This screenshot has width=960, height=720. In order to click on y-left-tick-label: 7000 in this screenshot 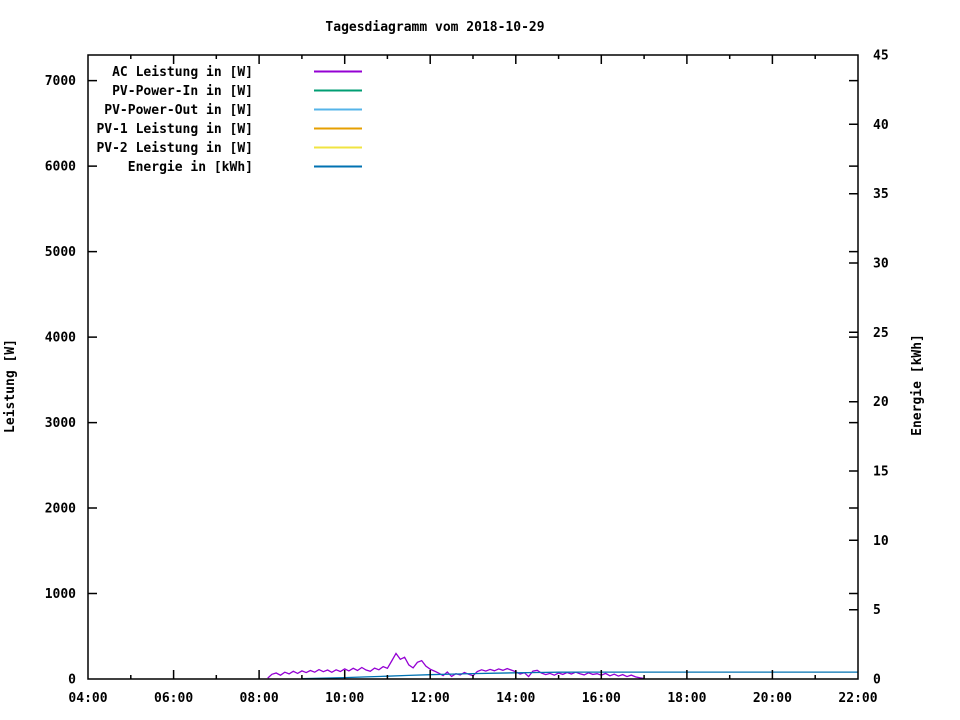, I will do `click(60, 81)`.